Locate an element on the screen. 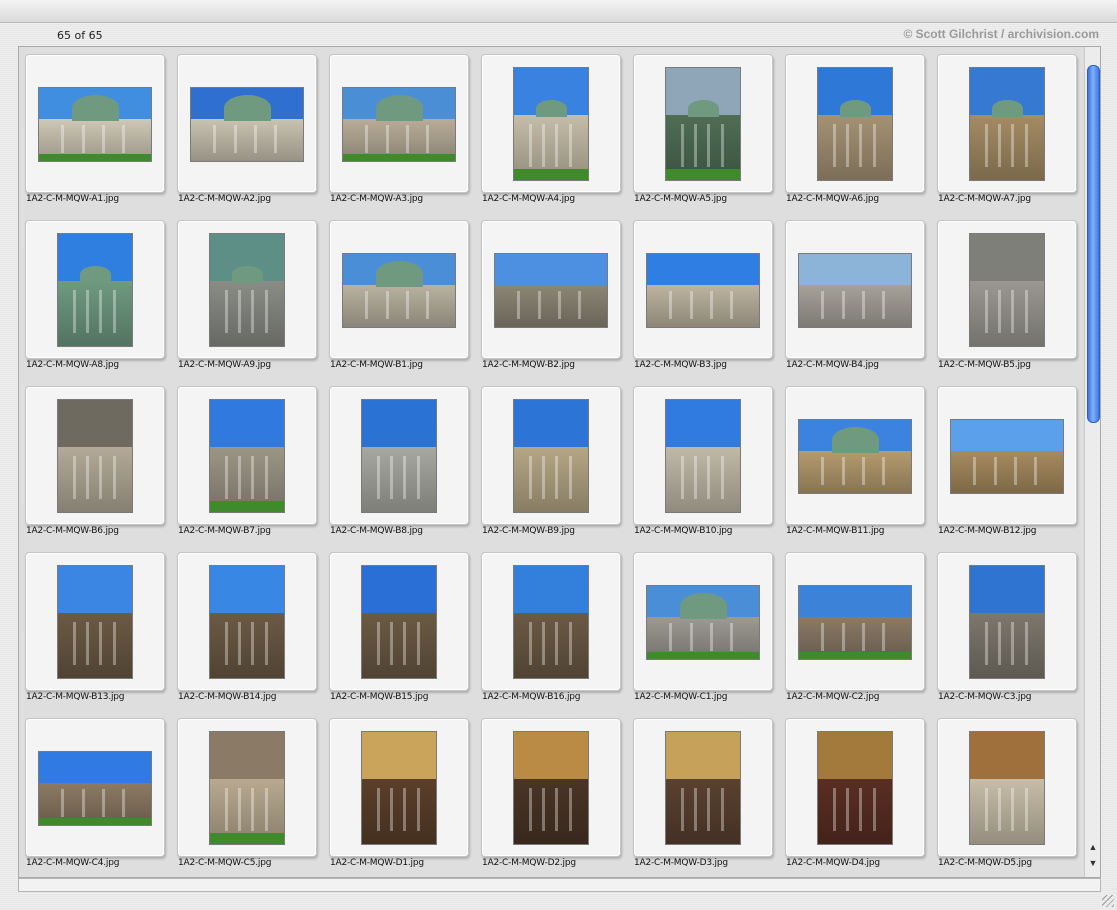  thumbnail-cell: 1A2-C-M-MQW-D1.jpg is located at coordinates (399, 794).